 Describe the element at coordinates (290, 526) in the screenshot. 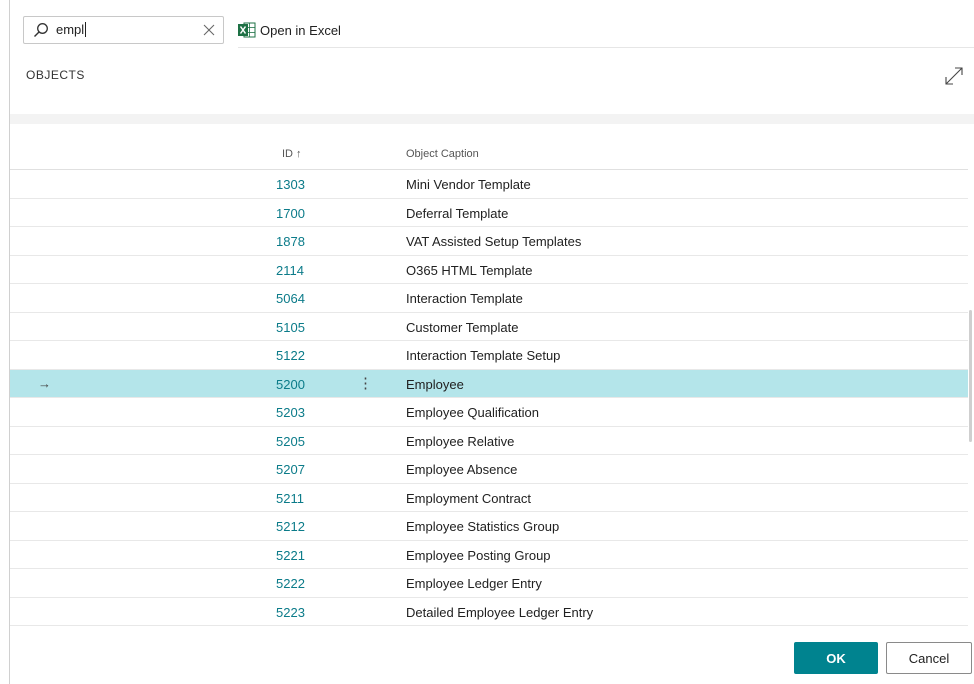

I see `object-id-link: 5212` at that location.